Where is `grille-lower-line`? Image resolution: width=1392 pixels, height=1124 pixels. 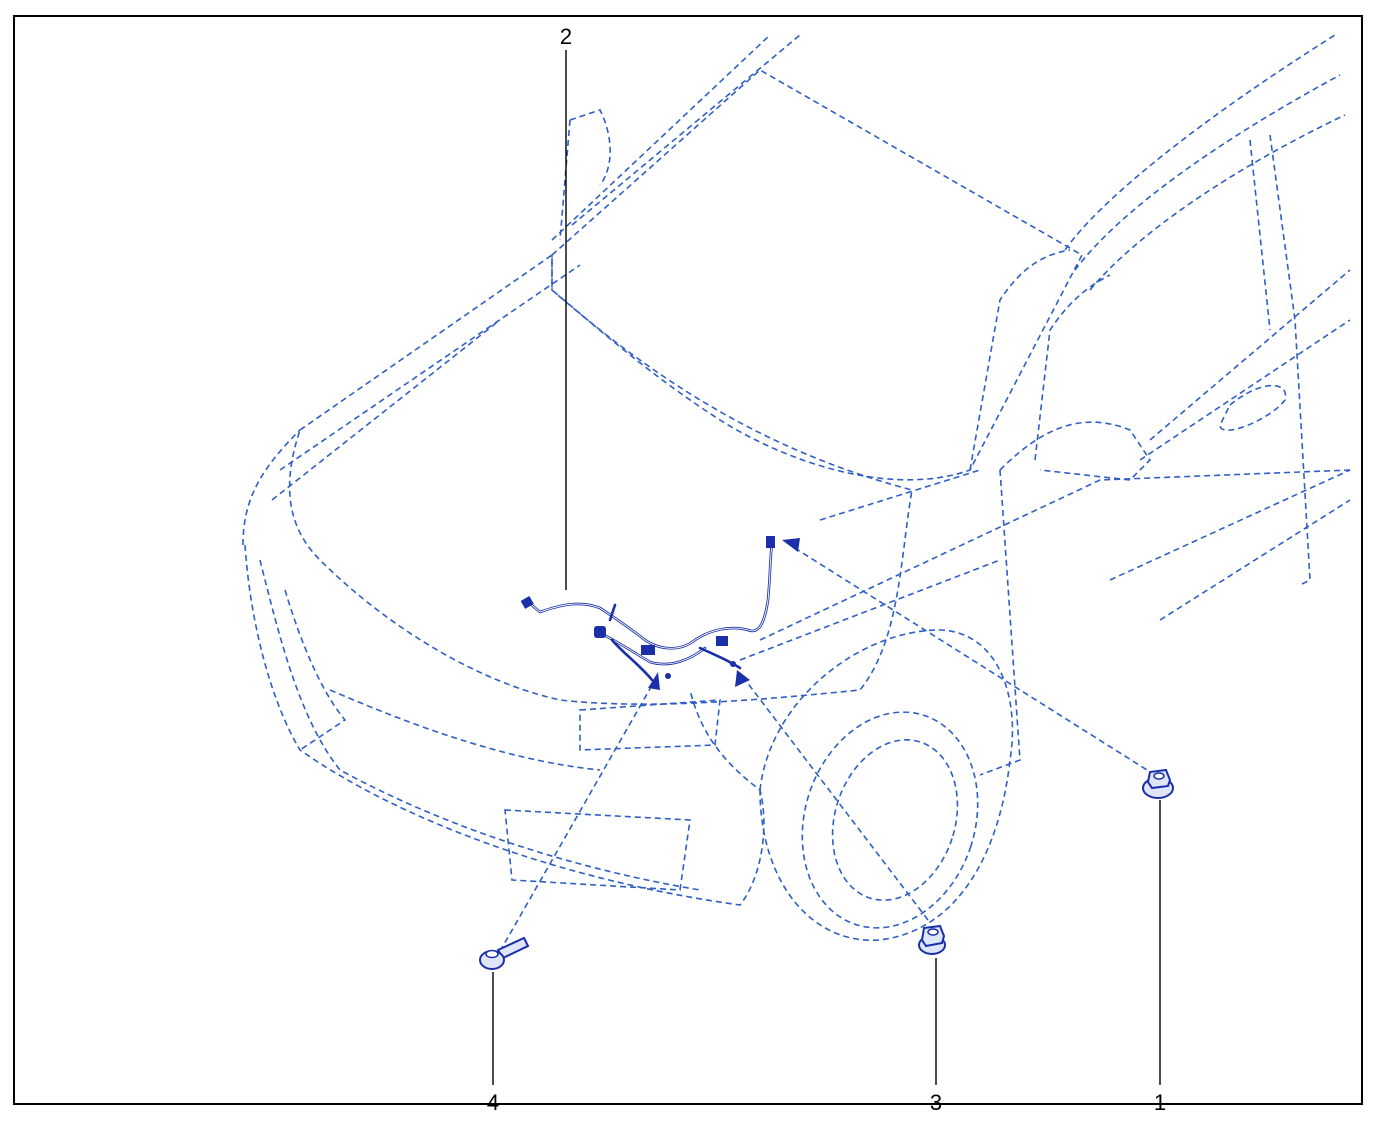
grille-lower-line is located at coordinates (465, 730).